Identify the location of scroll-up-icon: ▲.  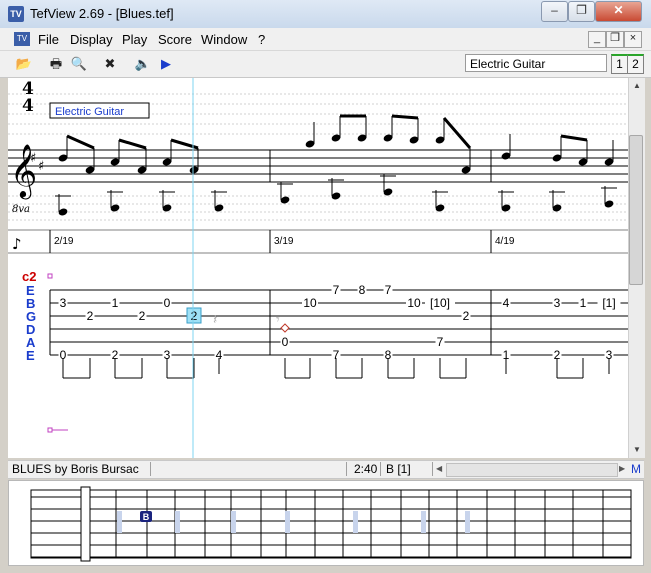
(637, 86).